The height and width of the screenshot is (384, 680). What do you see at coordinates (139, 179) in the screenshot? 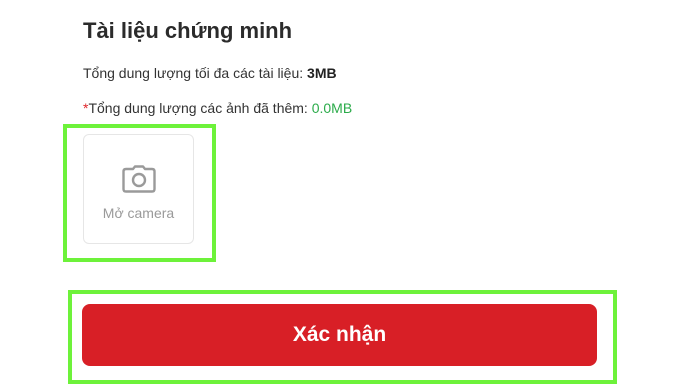
I see `camera-icon` at bounding box center [139, 179].